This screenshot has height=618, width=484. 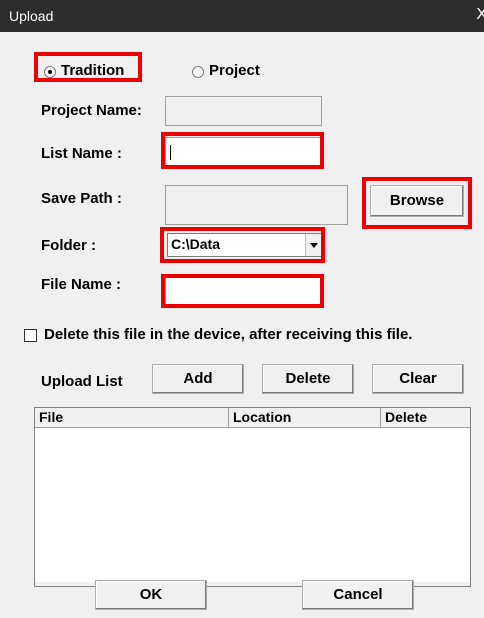 I want to click on column-header-delete: Delete, so click(x=425, y=417).